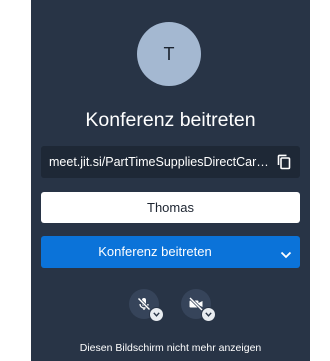  I want to click on copy-icon, so click(284, 162).